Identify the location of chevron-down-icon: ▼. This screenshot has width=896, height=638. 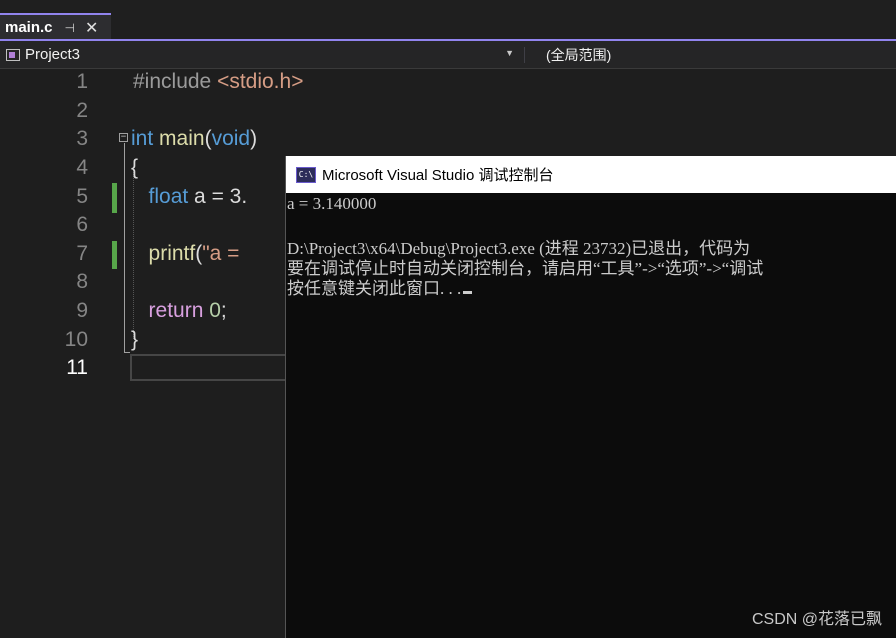
(509, 53).